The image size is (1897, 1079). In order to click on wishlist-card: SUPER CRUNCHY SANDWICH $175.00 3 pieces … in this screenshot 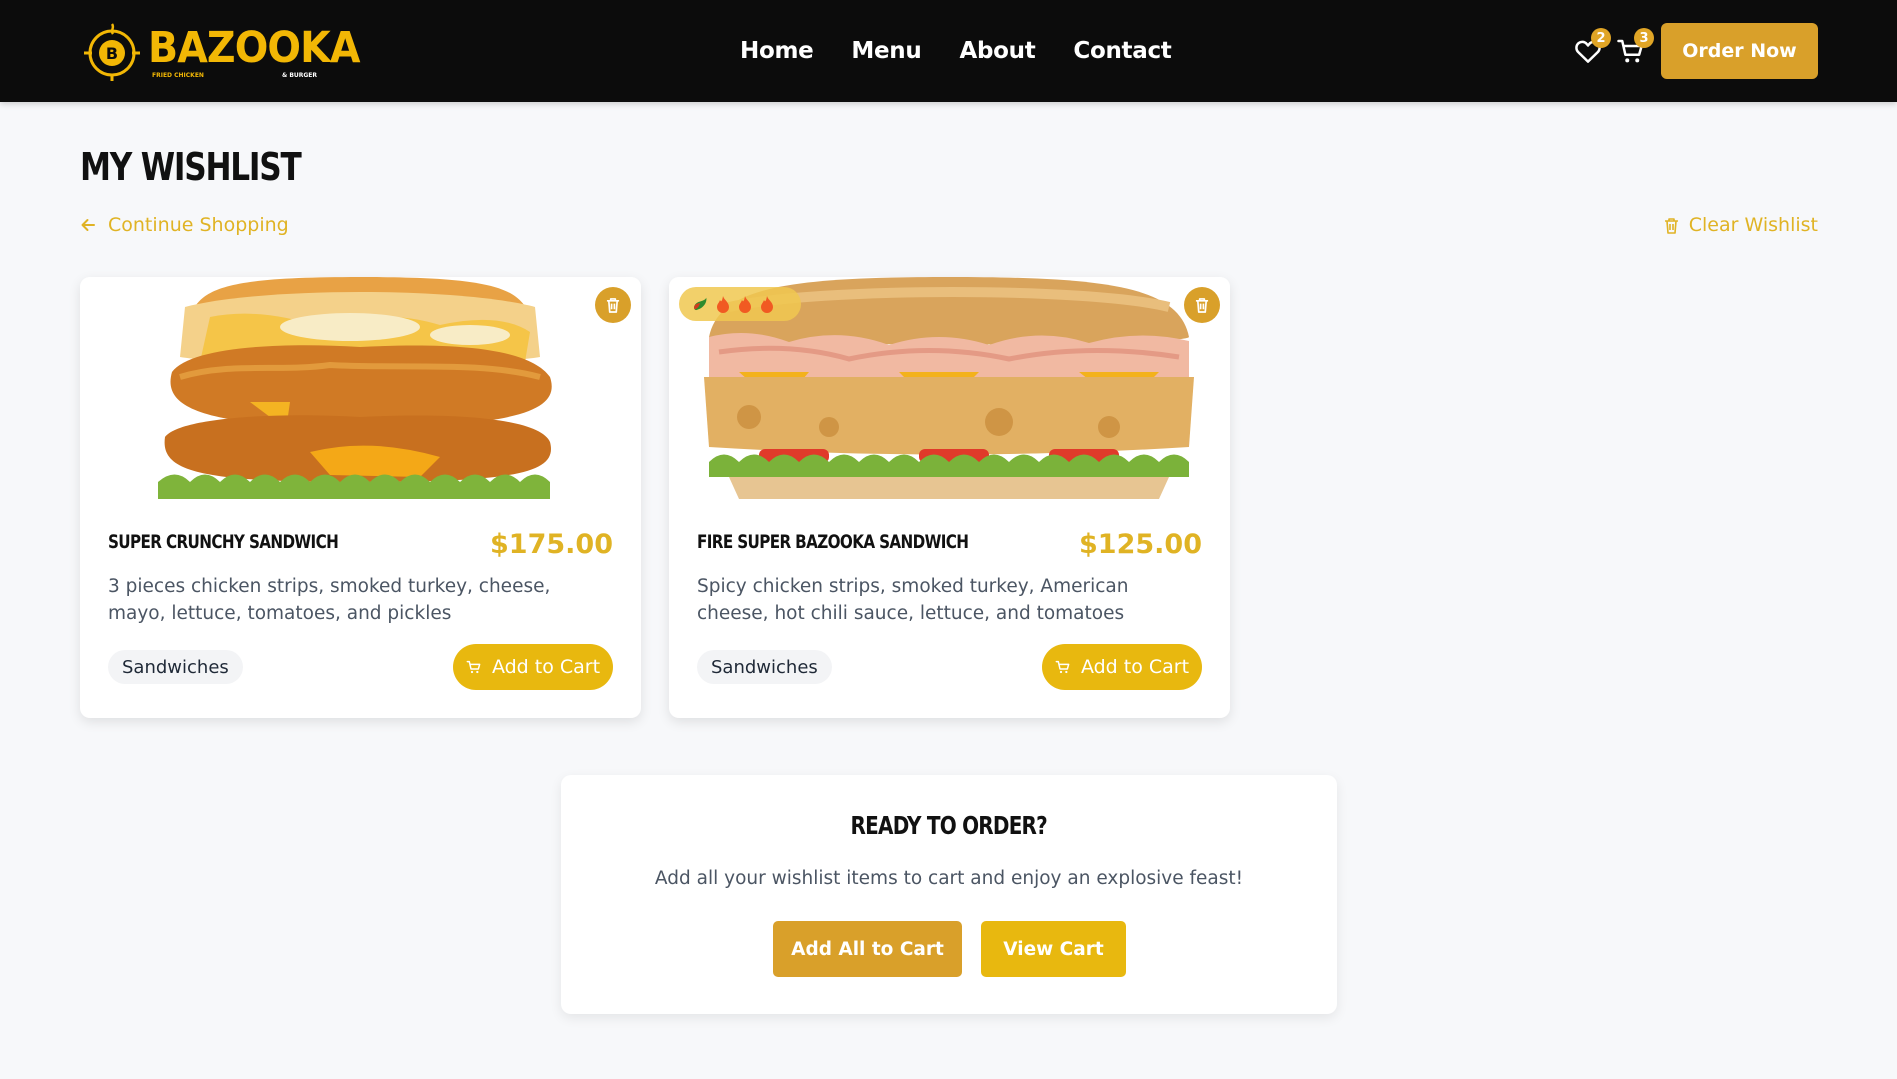, I will do `click(360, 497)`.